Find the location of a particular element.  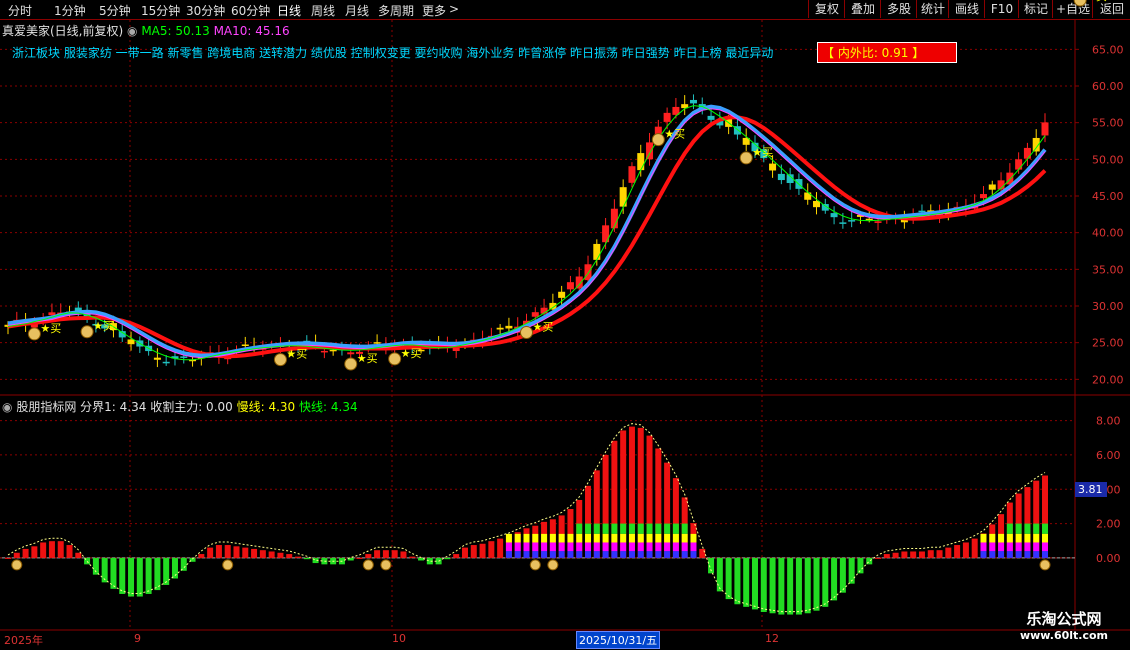

price-tick-label: 60.00 is located at coordinates (1108, 86).